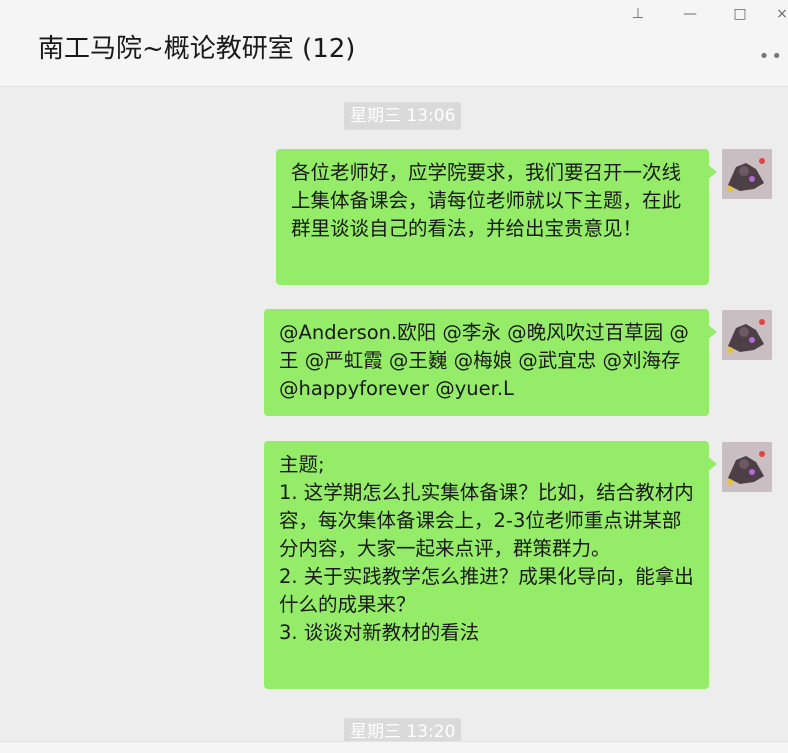 The image size is (788, 753). Describe the element at coordinates (394, 747) in the screenshot. I see `input-area-edge` at that location.